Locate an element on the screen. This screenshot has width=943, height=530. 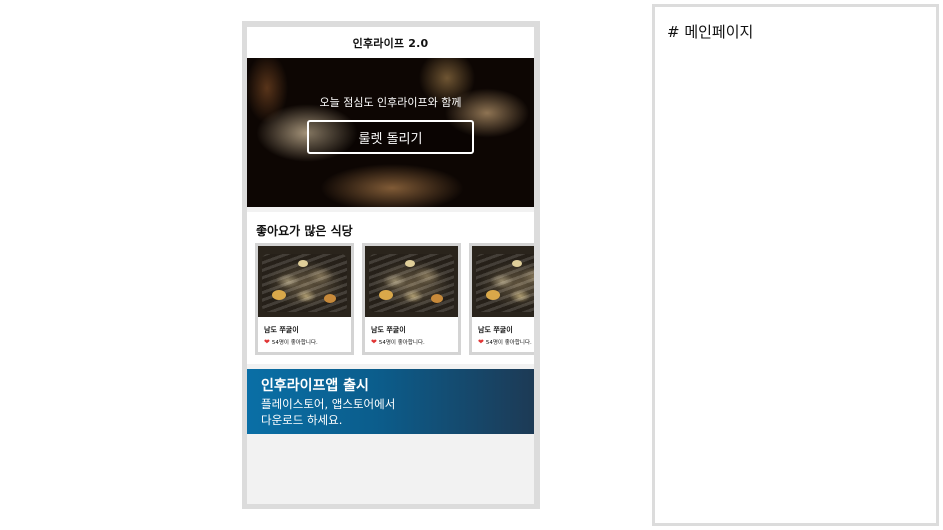
panel-title: # 메인페이지 is located at coordinates (710, 32).